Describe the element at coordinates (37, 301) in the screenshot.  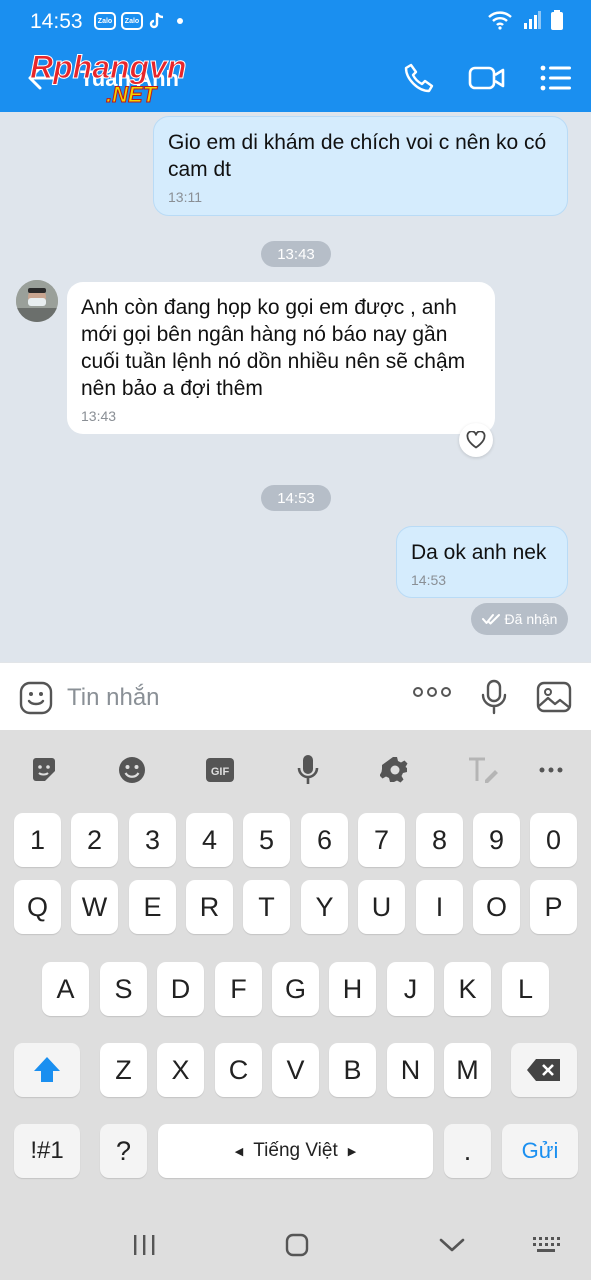
I see `avatar` at that location.